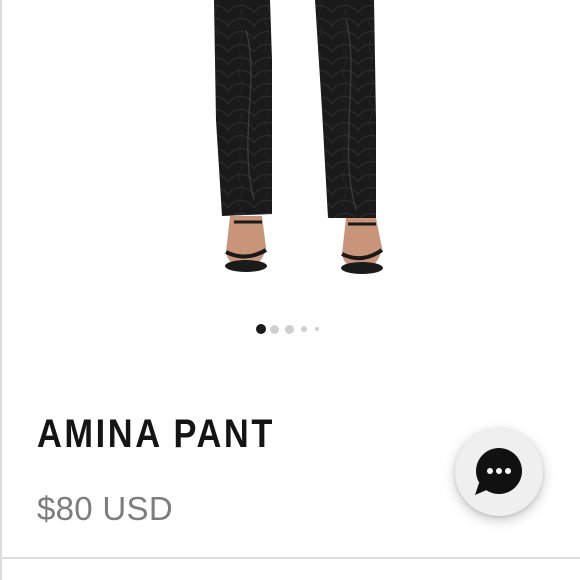 The height and width of the screenshot is (580, 580). I want to click on chat-bubble-ellipsis-icon, so click(498, 471).